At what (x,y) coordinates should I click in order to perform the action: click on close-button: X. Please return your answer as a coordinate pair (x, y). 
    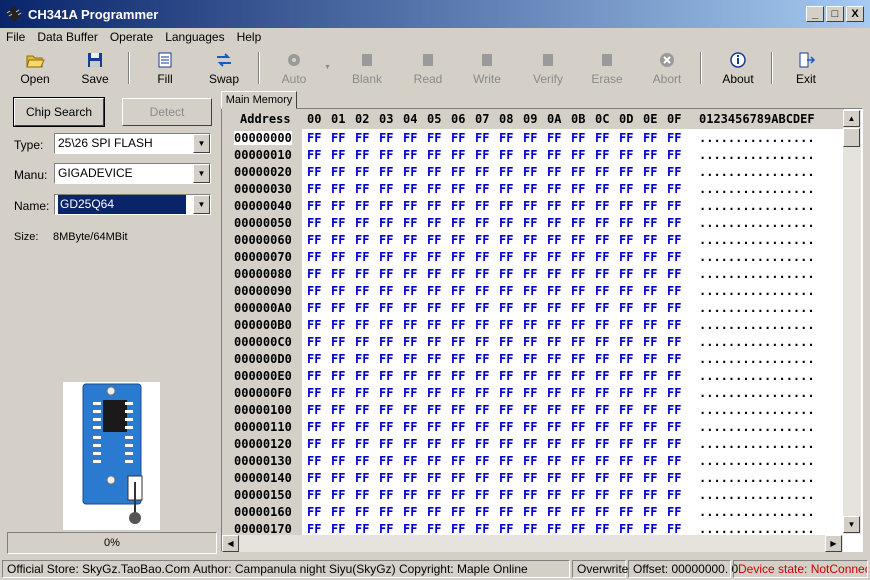
    Looking at the image, I should click on (855, 14).